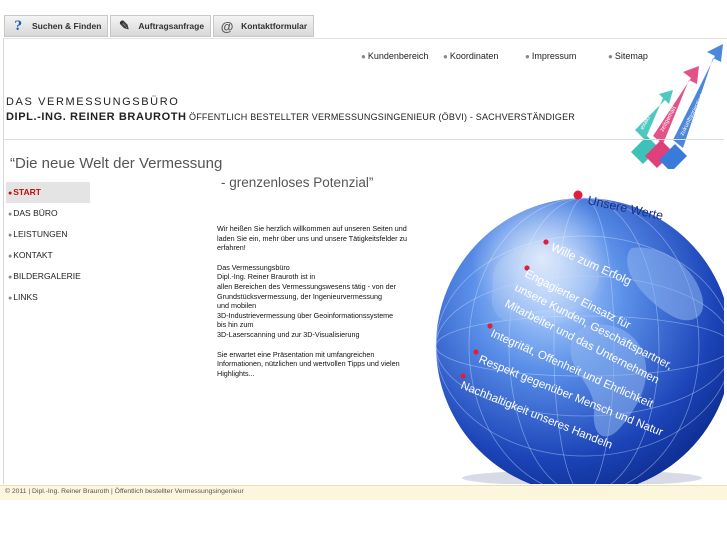 Image resolution: width=727 pixels, height=545 pixels. I want to click on intro-line: und mobilen, so click(237, 306).